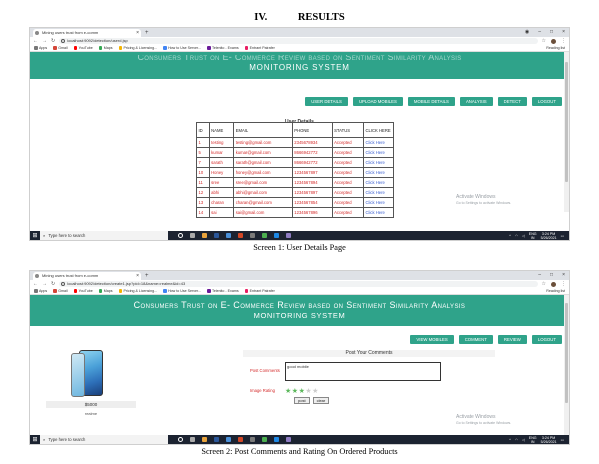  Describe the element at coordinates (321, 400) in the screenshot. I see `clear-button: clear` at that location.